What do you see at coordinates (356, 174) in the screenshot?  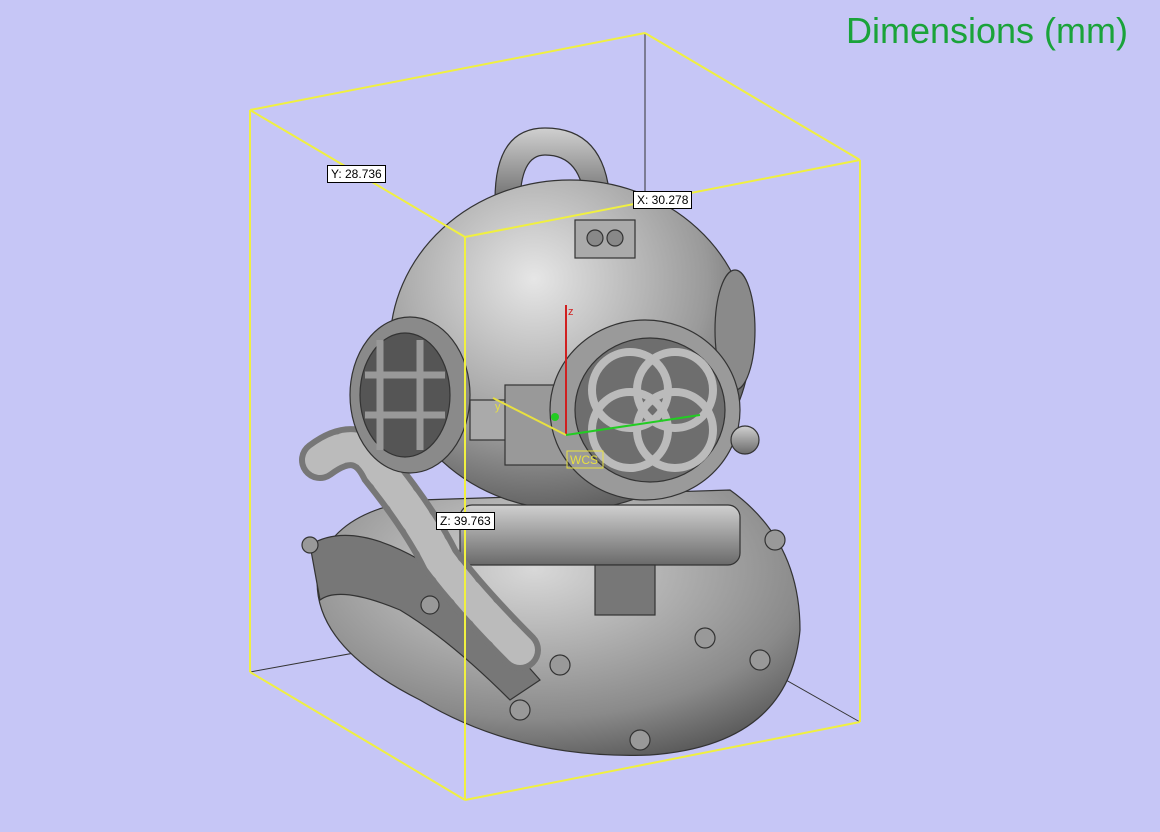 I see `dimension-y-label: Y: 28.736` at bounding box center [356, 174].